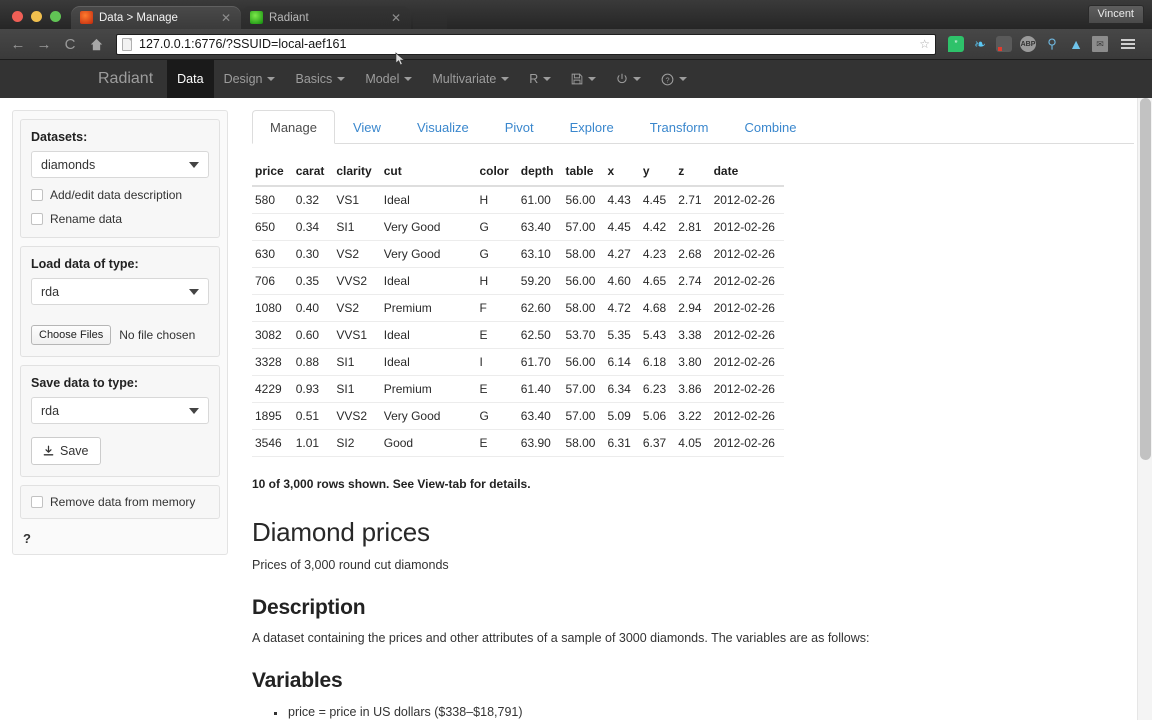 This screenshot has width=1152, height=720. What do you see at coordinates (66, 451) in the screenshot?
I see `save-button: Save` at bounding box center [66, 451].